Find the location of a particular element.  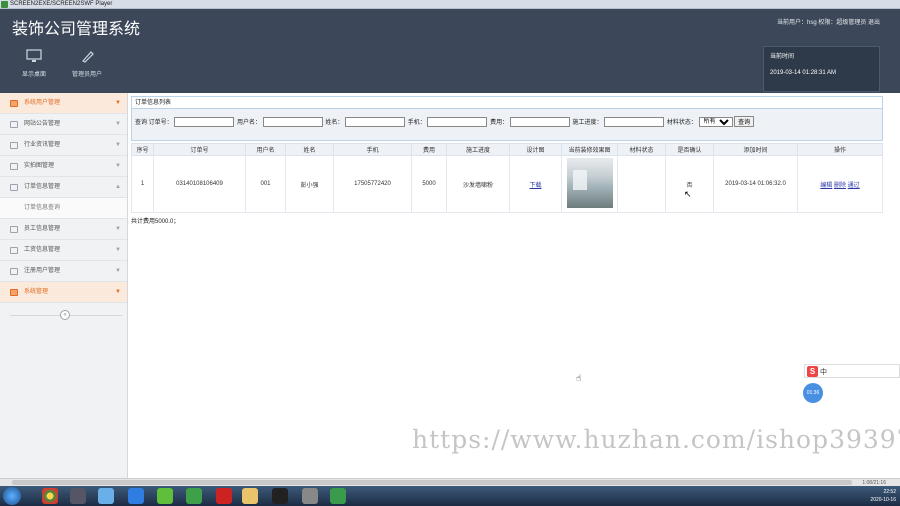

collapse-sidebar-button: « is located at coordinates (65, 315).